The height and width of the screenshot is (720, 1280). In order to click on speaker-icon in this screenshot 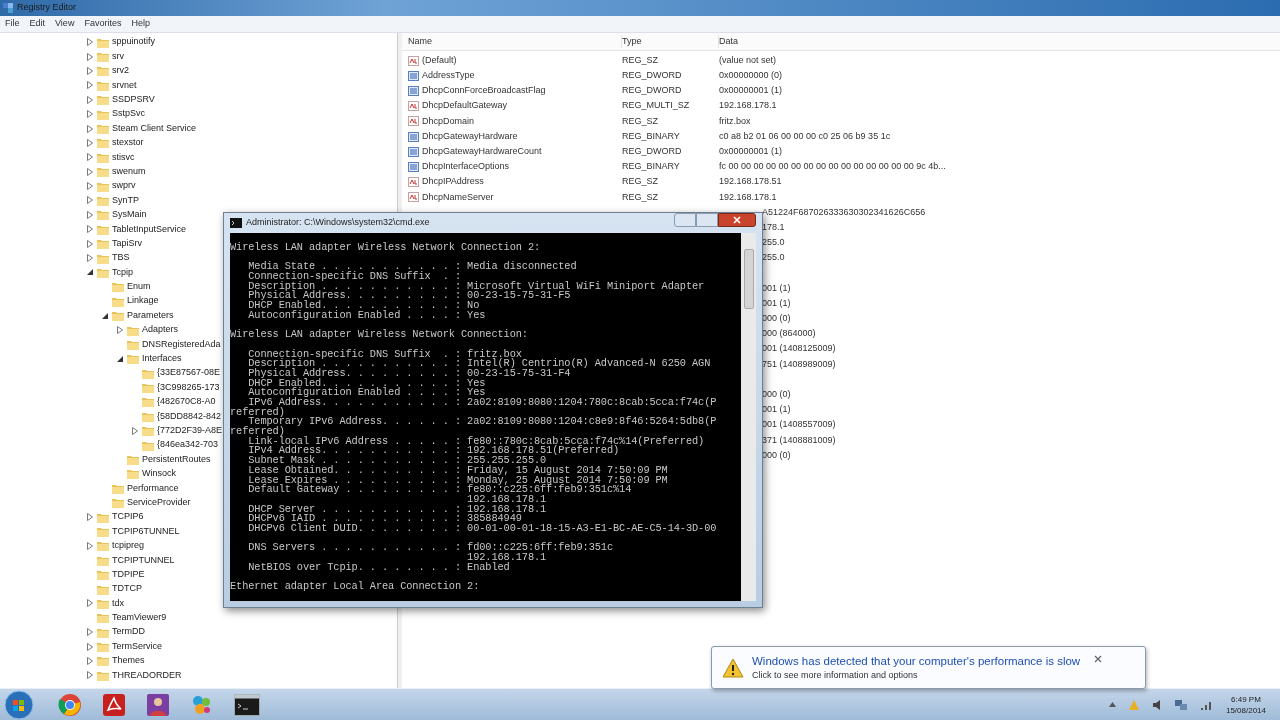, I will do `click(1156, 704)`.